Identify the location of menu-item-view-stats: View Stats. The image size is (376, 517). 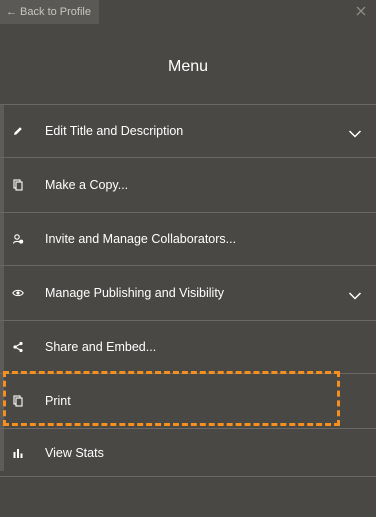
(188, 452).